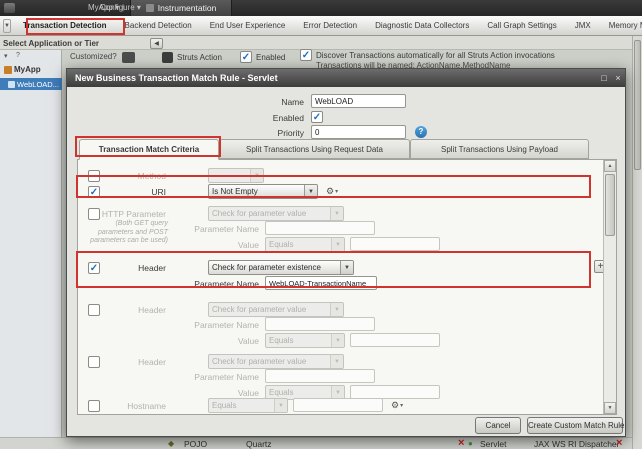 This screenshot has height=449, width=642. What do you see at coordinates (314, 149) in the screenshot?
I see `tab-split-request-data: Split Transactions Using Request Data` at bounding box center [314, 149].